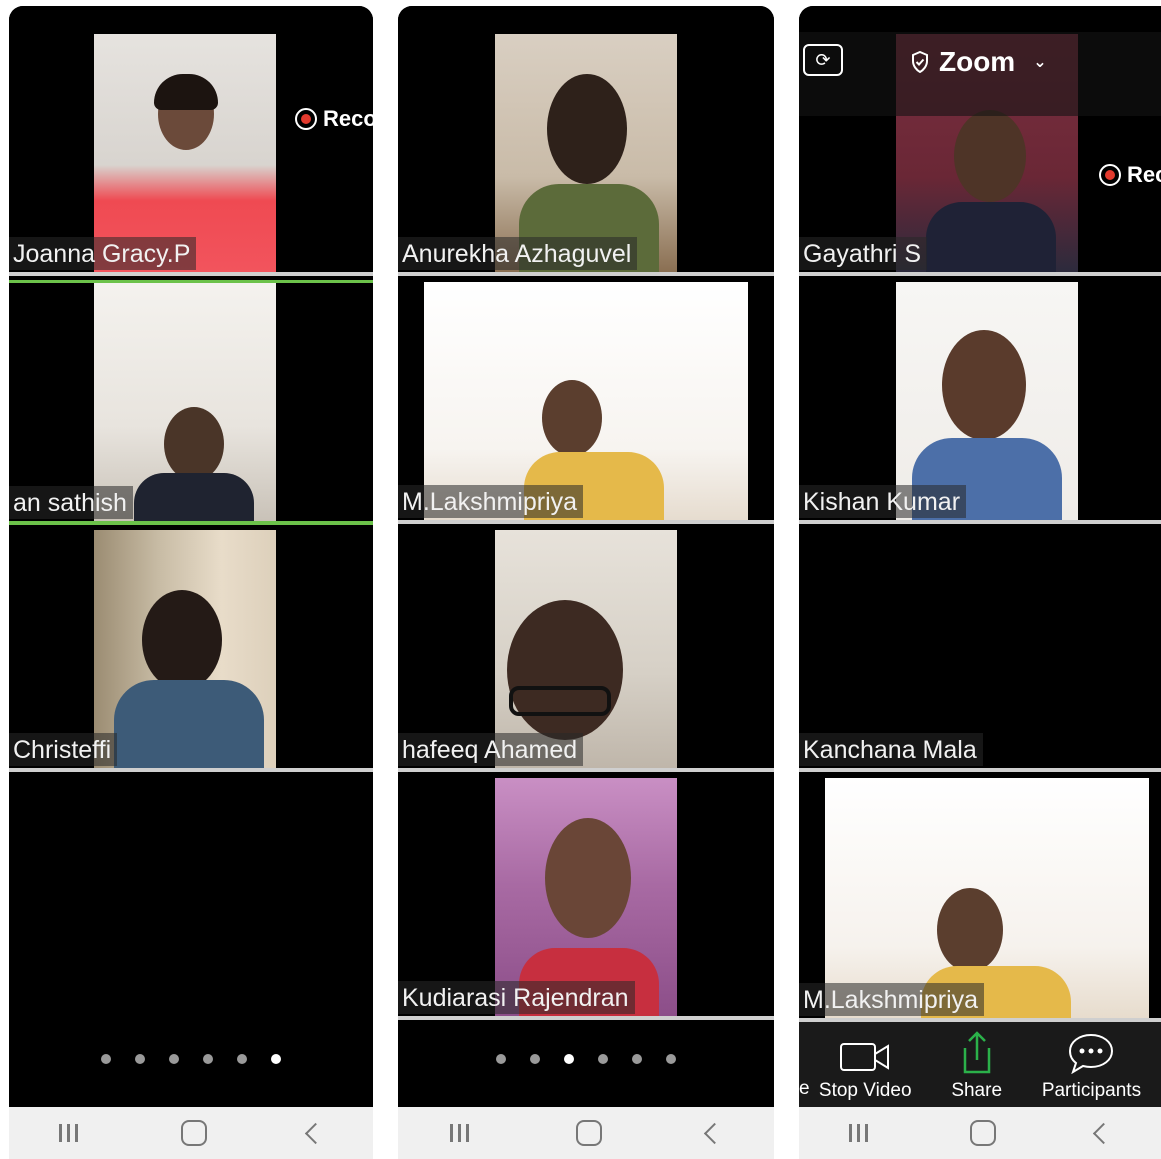 The width and height of the screenshot is (1161, 1159). Describe the element at coordinates (920, 62) in the screenshot. I see `shield-icon` at that location.